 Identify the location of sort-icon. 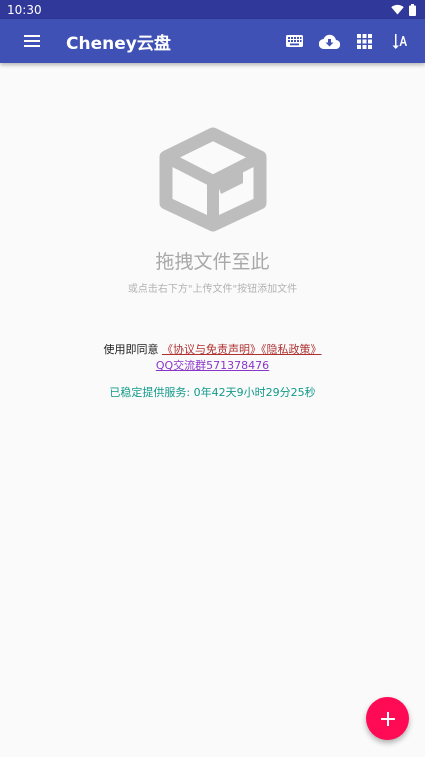
(399, 41).